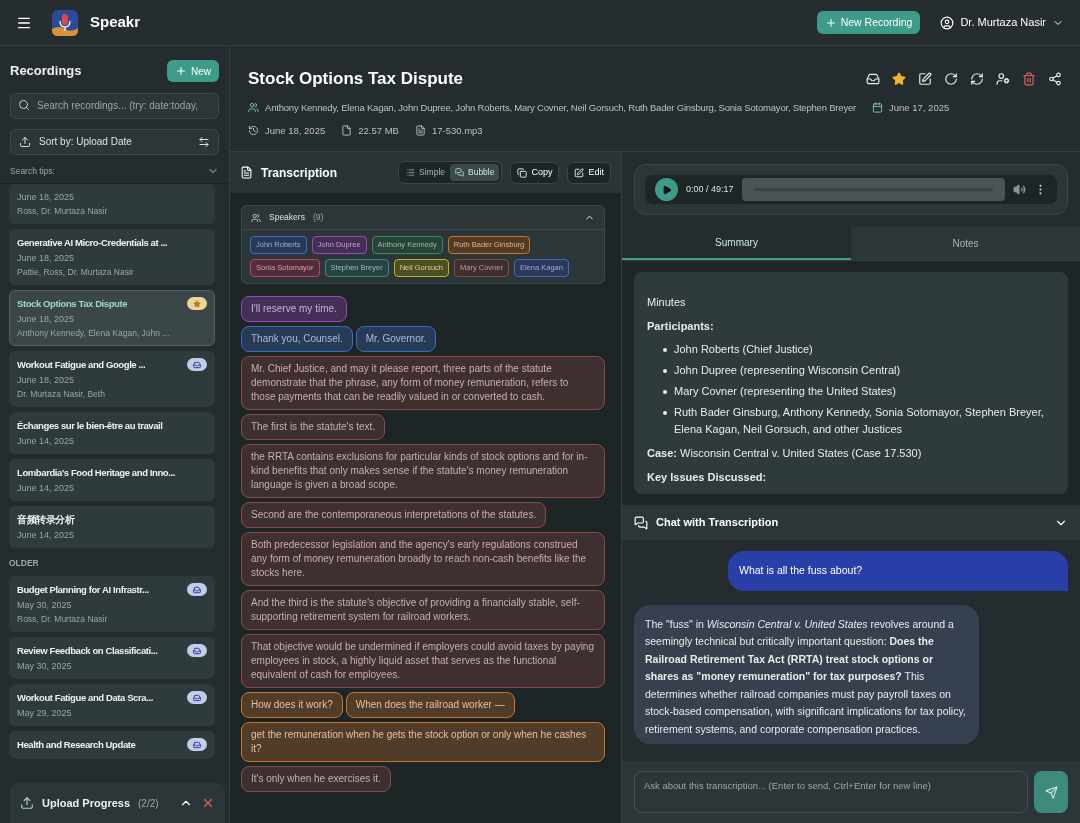 This screenshot has height=823, width=1080. I want to click on recording-date: May 29, 2025, so click(45, 713).